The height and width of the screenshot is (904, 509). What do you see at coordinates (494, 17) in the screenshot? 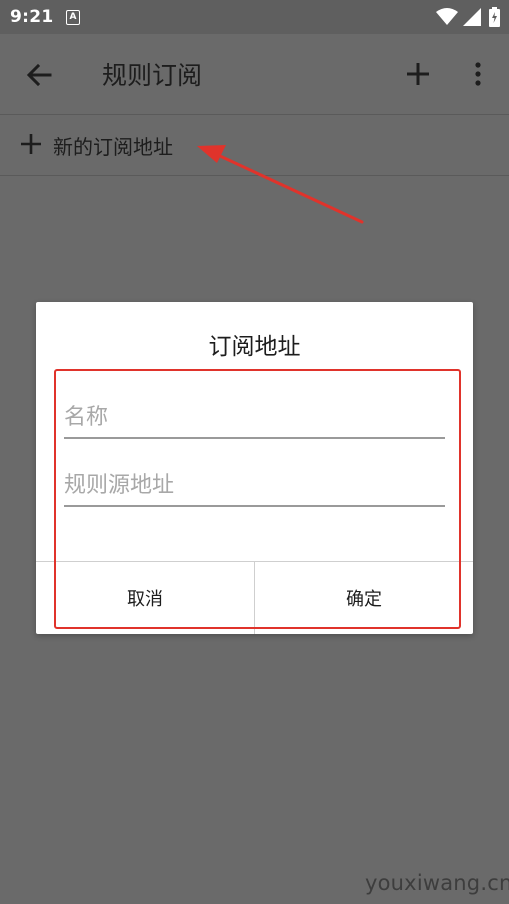
I see `battery-icon` at bounding box center [494, 17].